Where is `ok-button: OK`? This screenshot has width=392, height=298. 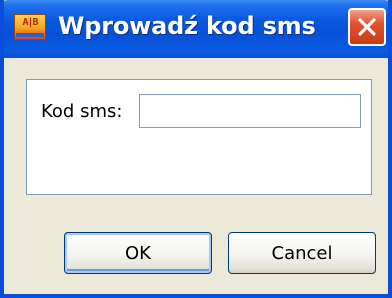 ok-button: OK is located at coordinates (138, 253).